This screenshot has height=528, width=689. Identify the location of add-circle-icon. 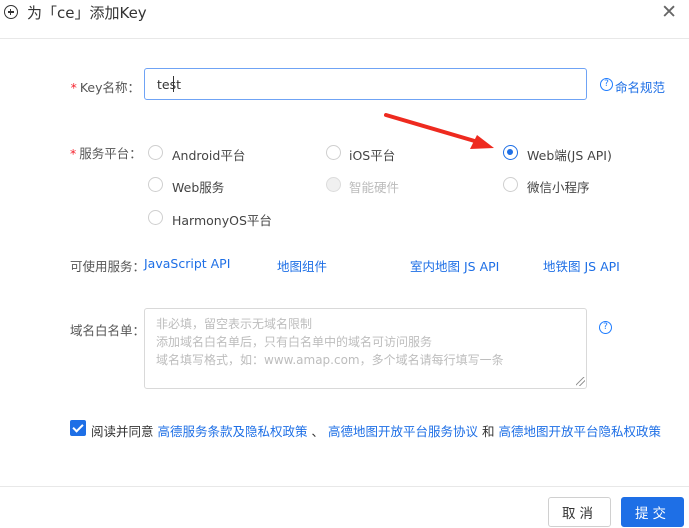
(11, 12).